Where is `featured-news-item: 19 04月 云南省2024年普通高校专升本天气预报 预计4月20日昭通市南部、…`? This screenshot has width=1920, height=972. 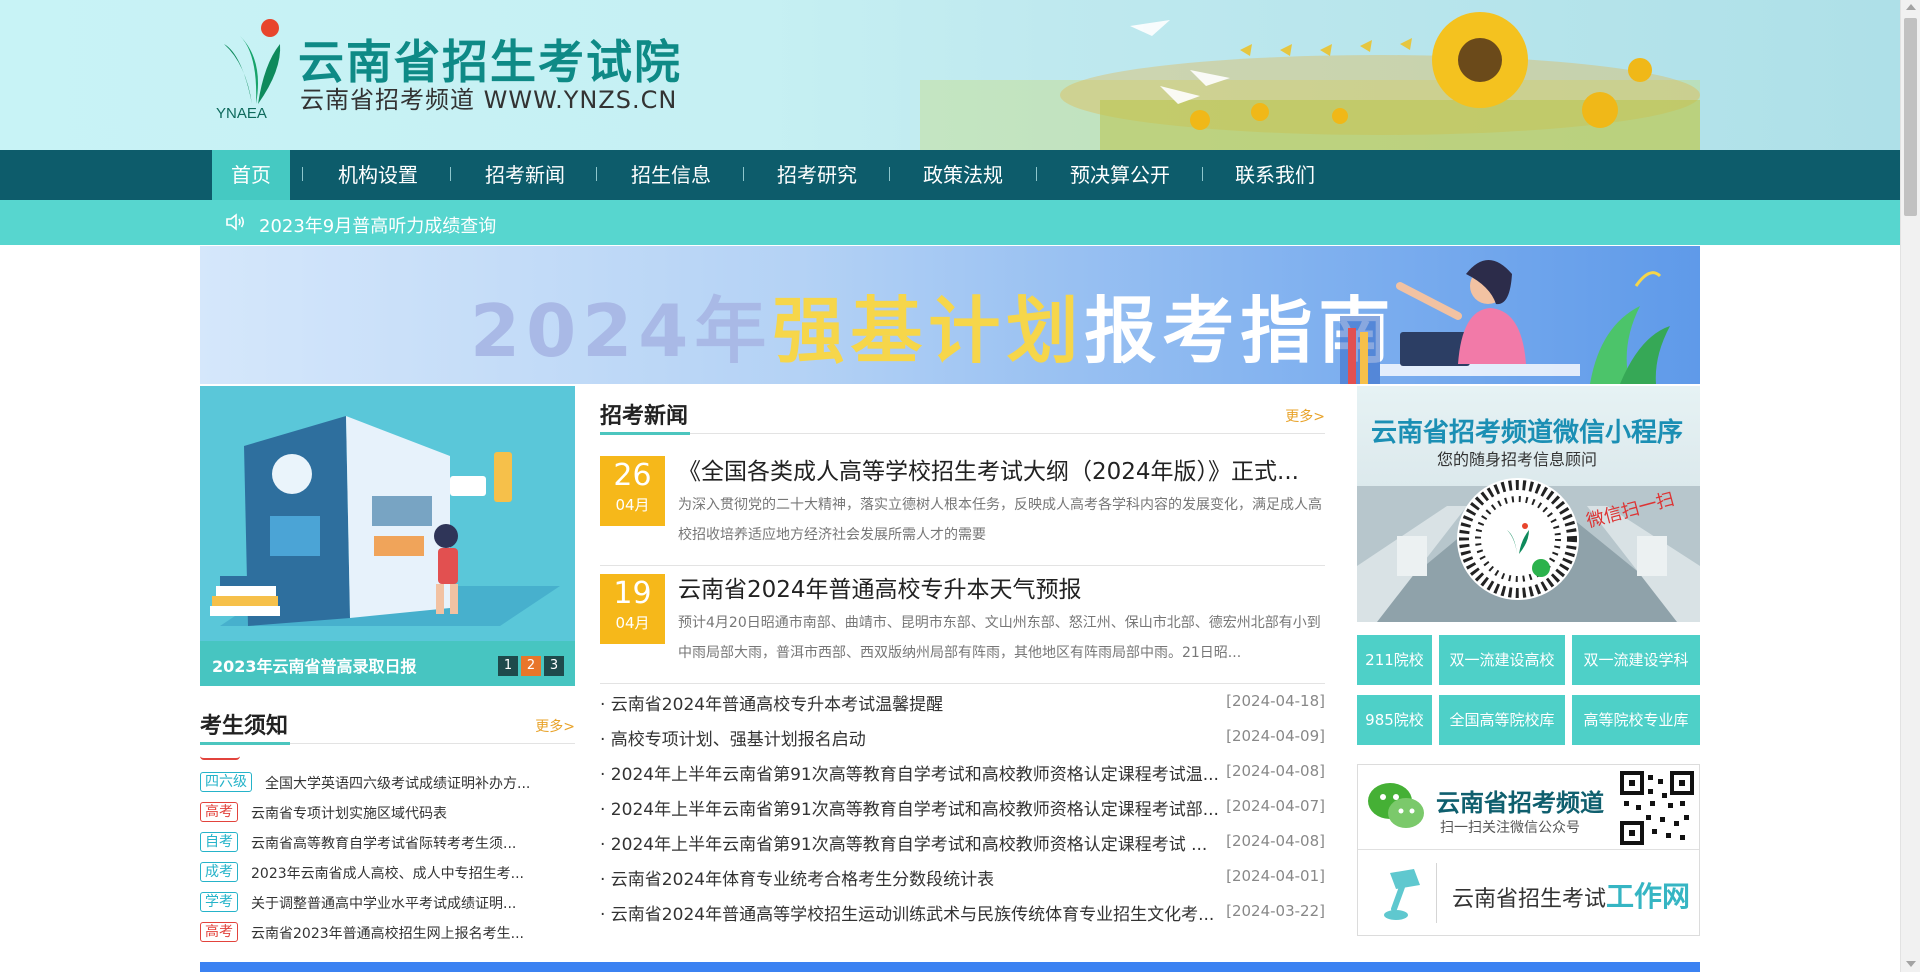
featured-news-item: 19 04月 云南省2024年普通高校专升本天气预报 预计4月20日昭通市南部、… is located at coordinates (962, 629).